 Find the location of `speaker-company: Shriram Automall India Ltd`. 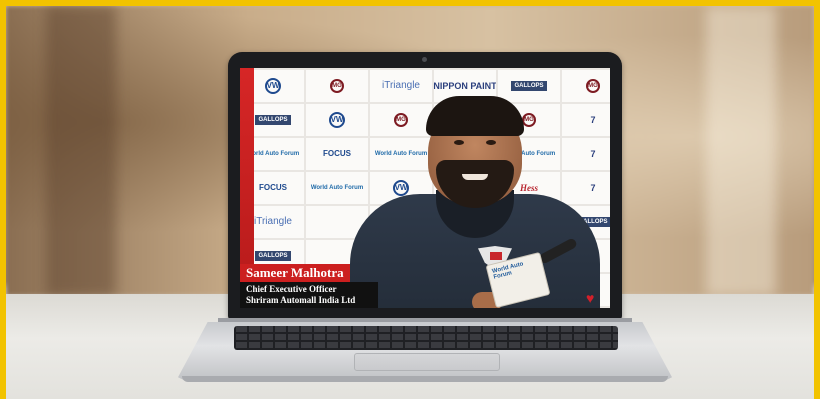

speaker-company: Shriram Automall India Ltd is located at coordinates (301, 300).